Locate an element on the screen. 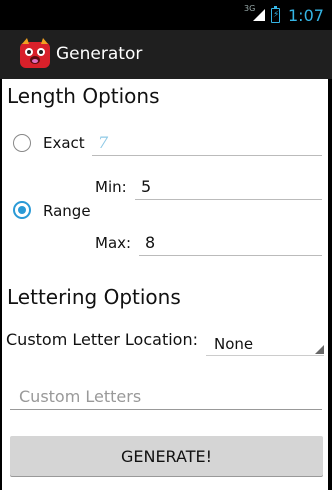  custom-letter-location-label: Custom Letter Location: is located at coordinates (102, 339).